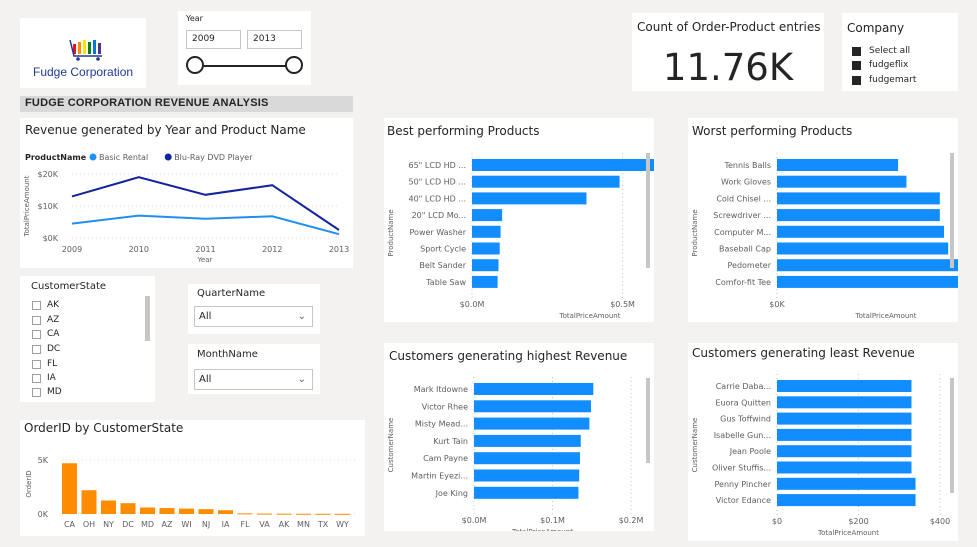 This screenshot has width=977, height=547. I want to click on quarter-dropdown: All ⌄, so click(253, 316).